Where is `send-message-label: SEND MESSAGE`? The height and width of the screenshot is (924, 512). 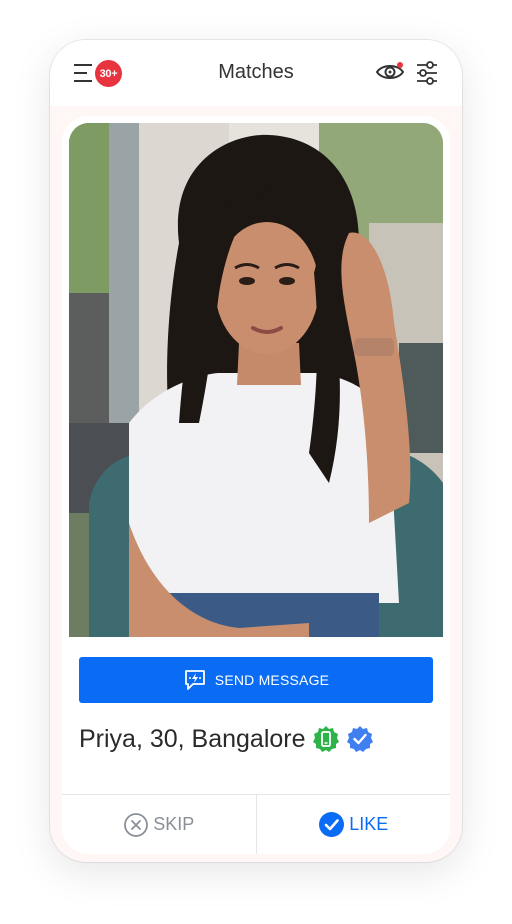
send-message-label: SEND MESSAGE is located at coordinates (272, 680).